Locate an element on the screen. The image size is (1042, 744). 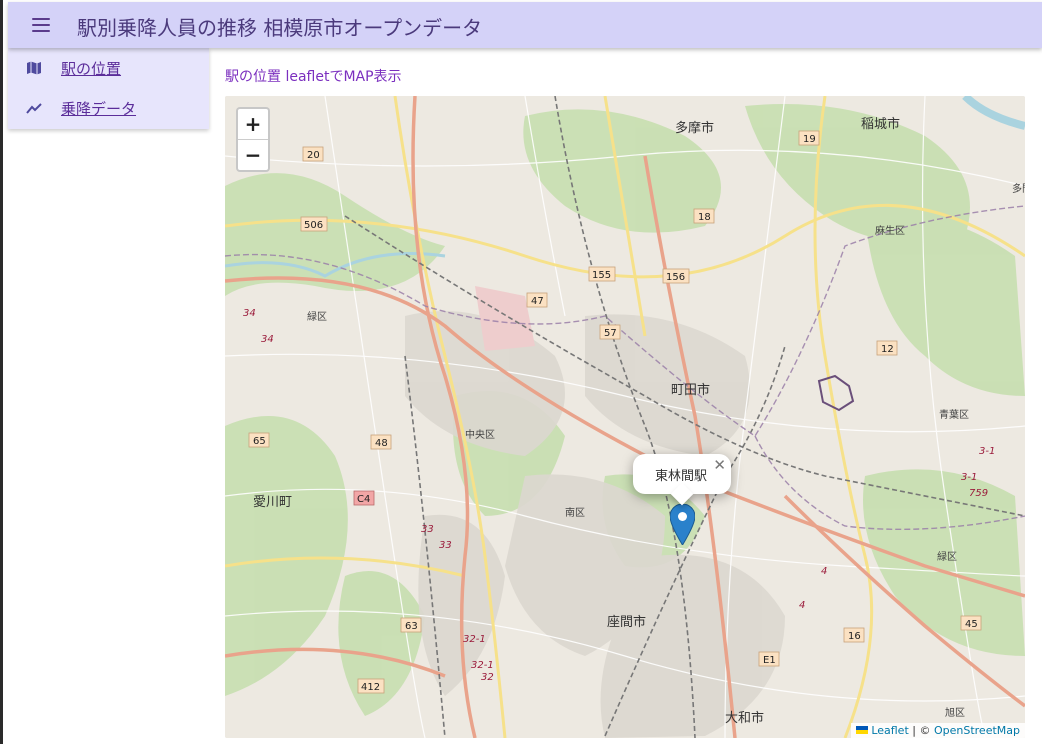
window-edge is located at coordinates (1, 372).